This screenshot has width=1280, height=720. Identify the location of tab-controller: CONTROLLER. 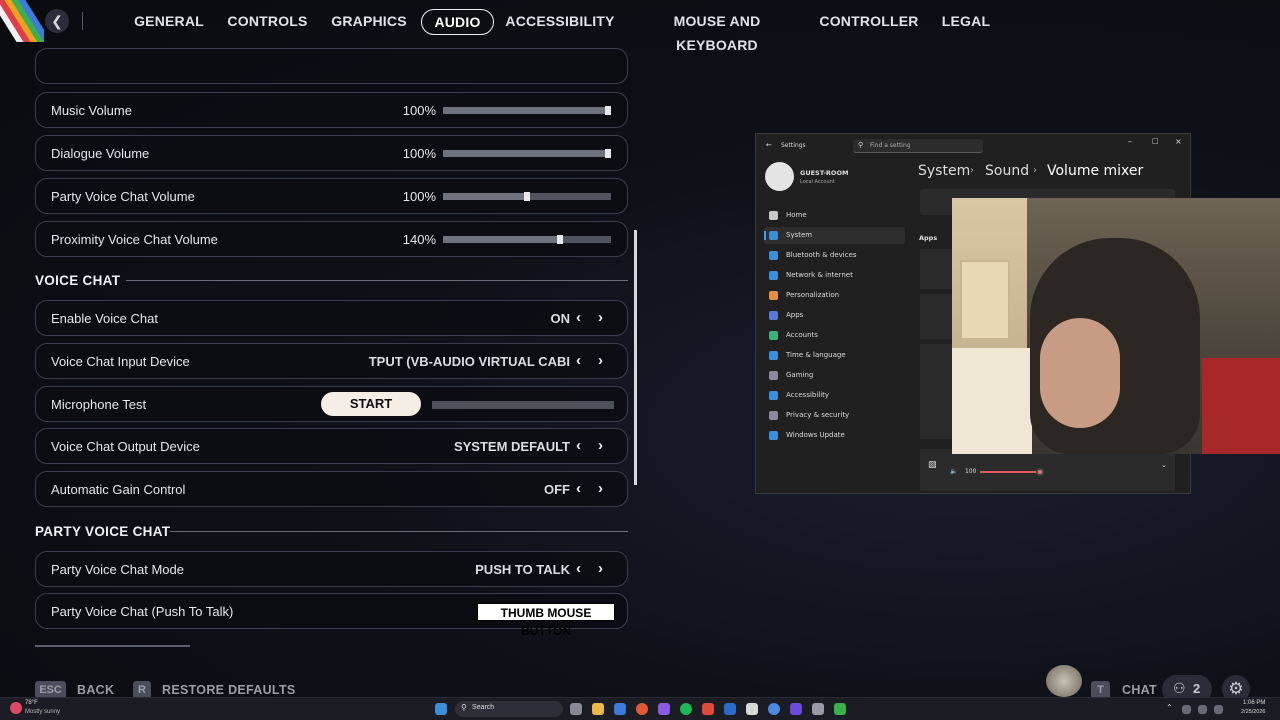
(869, 22).